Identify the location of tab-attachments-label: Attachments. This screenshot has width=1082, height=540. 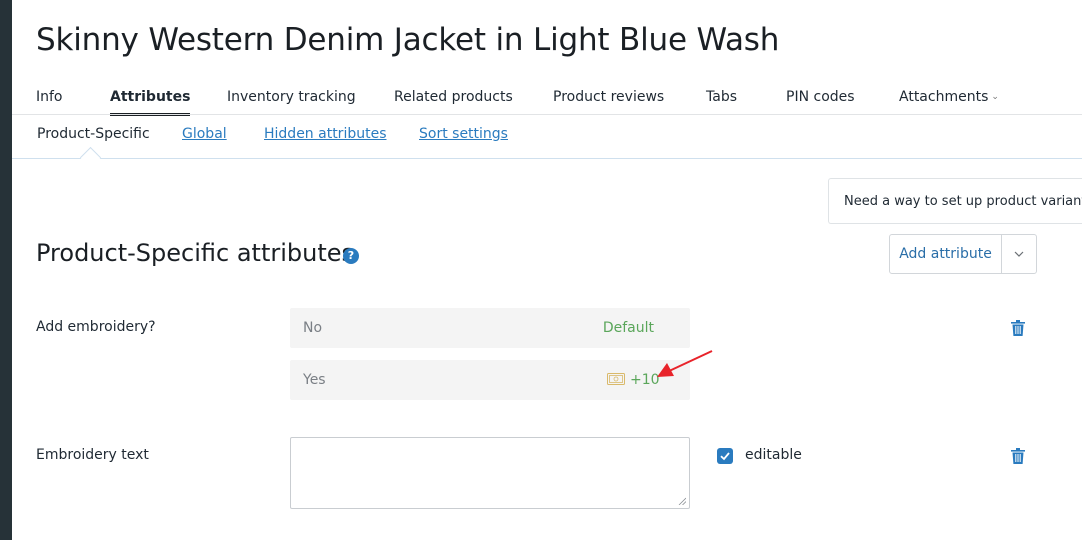
(944, 97).